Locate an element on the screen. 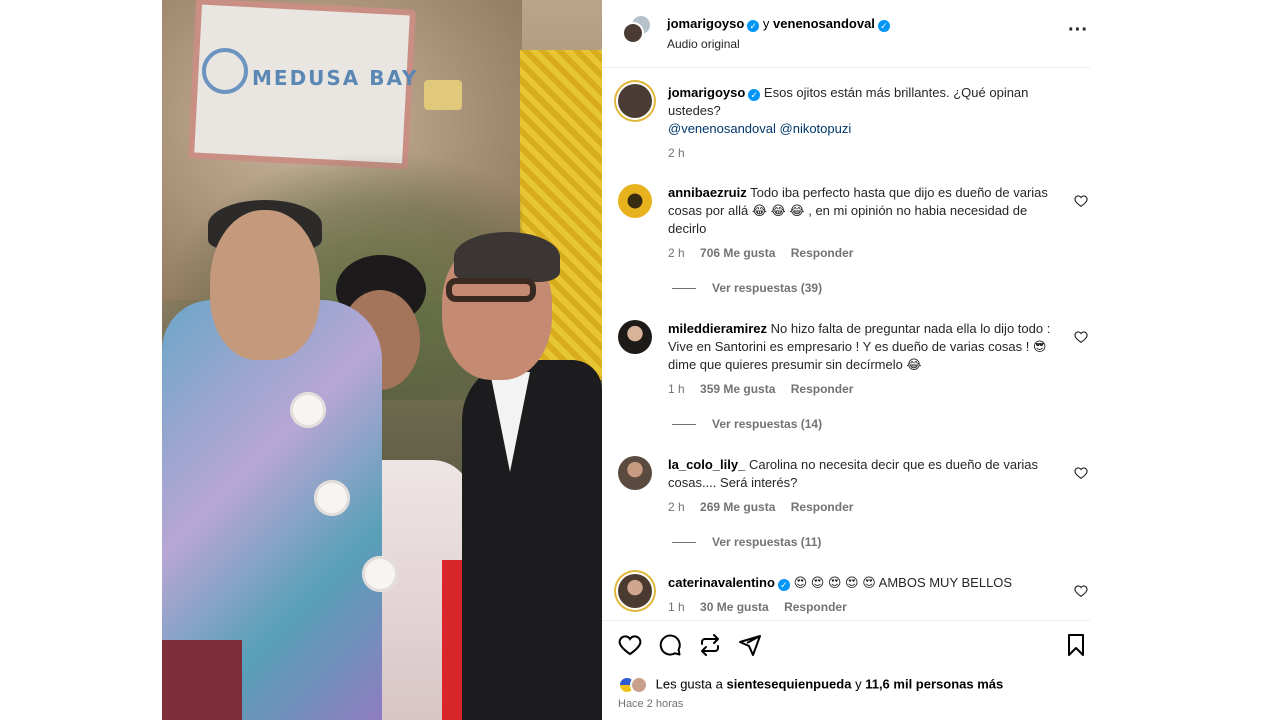 The height and width of the screenshot is (720, 1280). comment-username: mileddieramirez is located at coordinates (717, 328).